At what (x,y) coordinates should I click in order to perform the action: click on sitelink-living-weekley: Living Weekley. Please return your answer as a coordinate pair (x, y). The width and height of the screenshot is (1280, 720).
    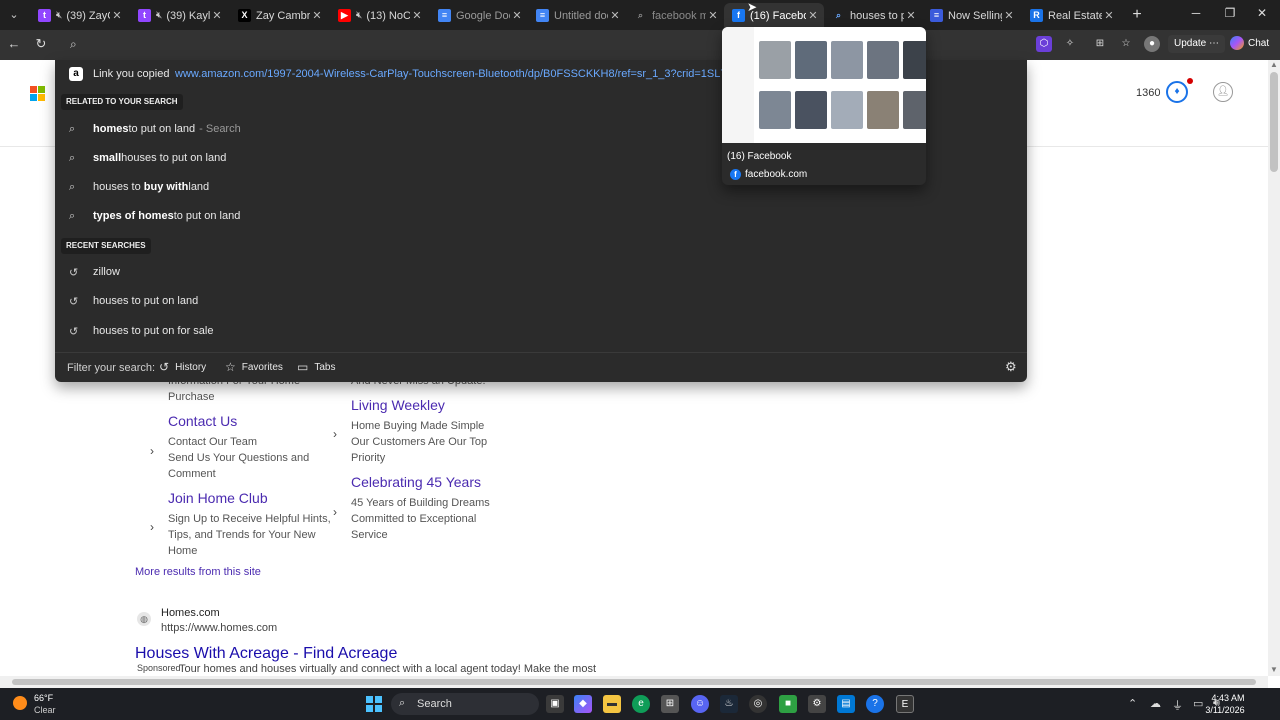
    Looking at the image, I should click on (398, 405).